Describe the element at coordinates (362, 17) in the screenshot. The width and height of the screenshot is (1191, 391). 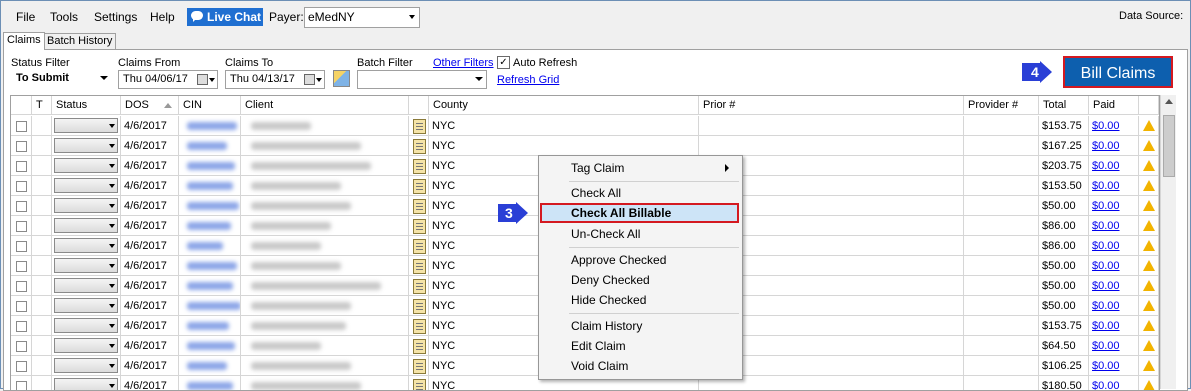
I see `payer-select: eMedNY` at that location.